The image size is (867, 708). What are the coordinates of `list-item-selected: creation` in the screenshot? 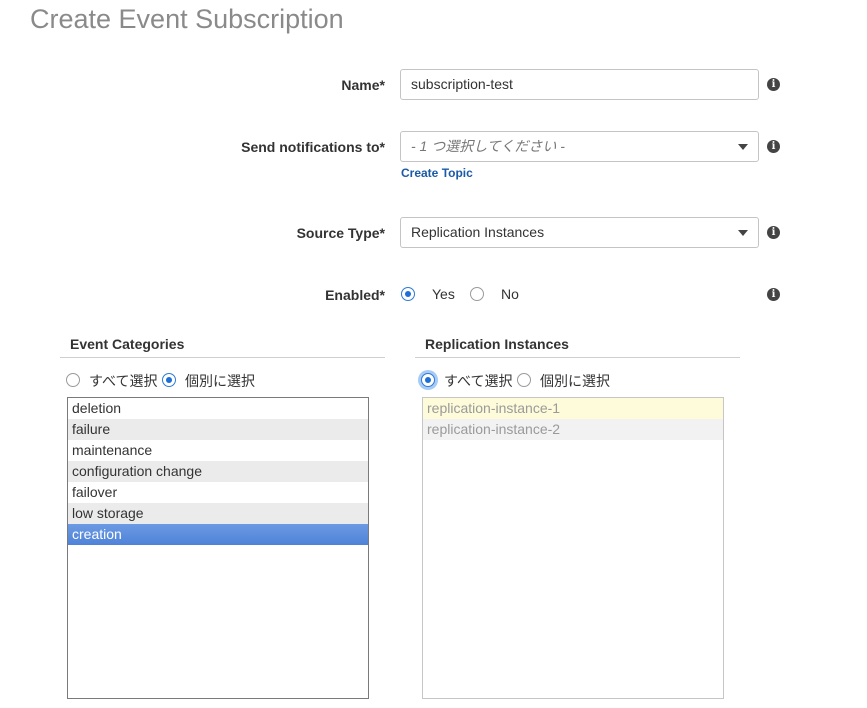 It's located at (218, 534).